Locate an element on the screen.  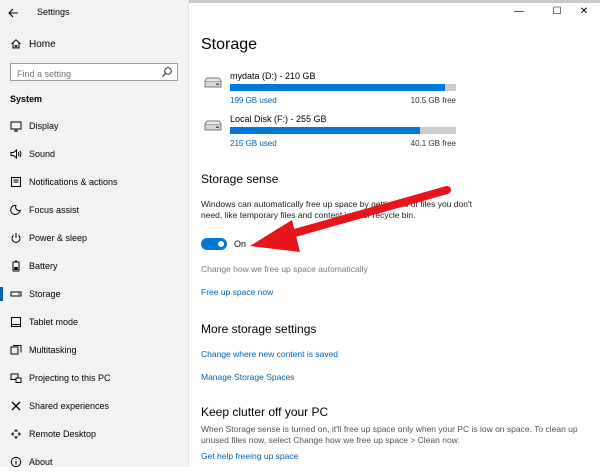
sidebar-item-label: Tablet mode is located at coordinates (54, 322).